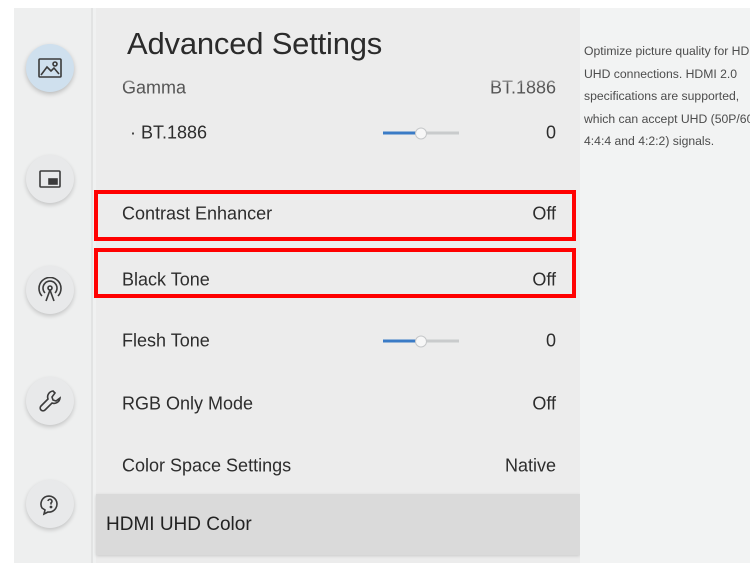 This screenshot has width=750, height=571. What do you see at coordinates (50, 504) in the screenshot?
I see `support-icon` at bounding box center [50, 504].